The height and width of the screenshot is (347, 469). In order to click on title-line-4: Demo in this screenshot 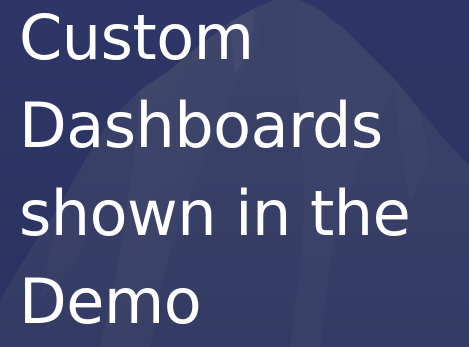, I will do `click(110, 301)`.